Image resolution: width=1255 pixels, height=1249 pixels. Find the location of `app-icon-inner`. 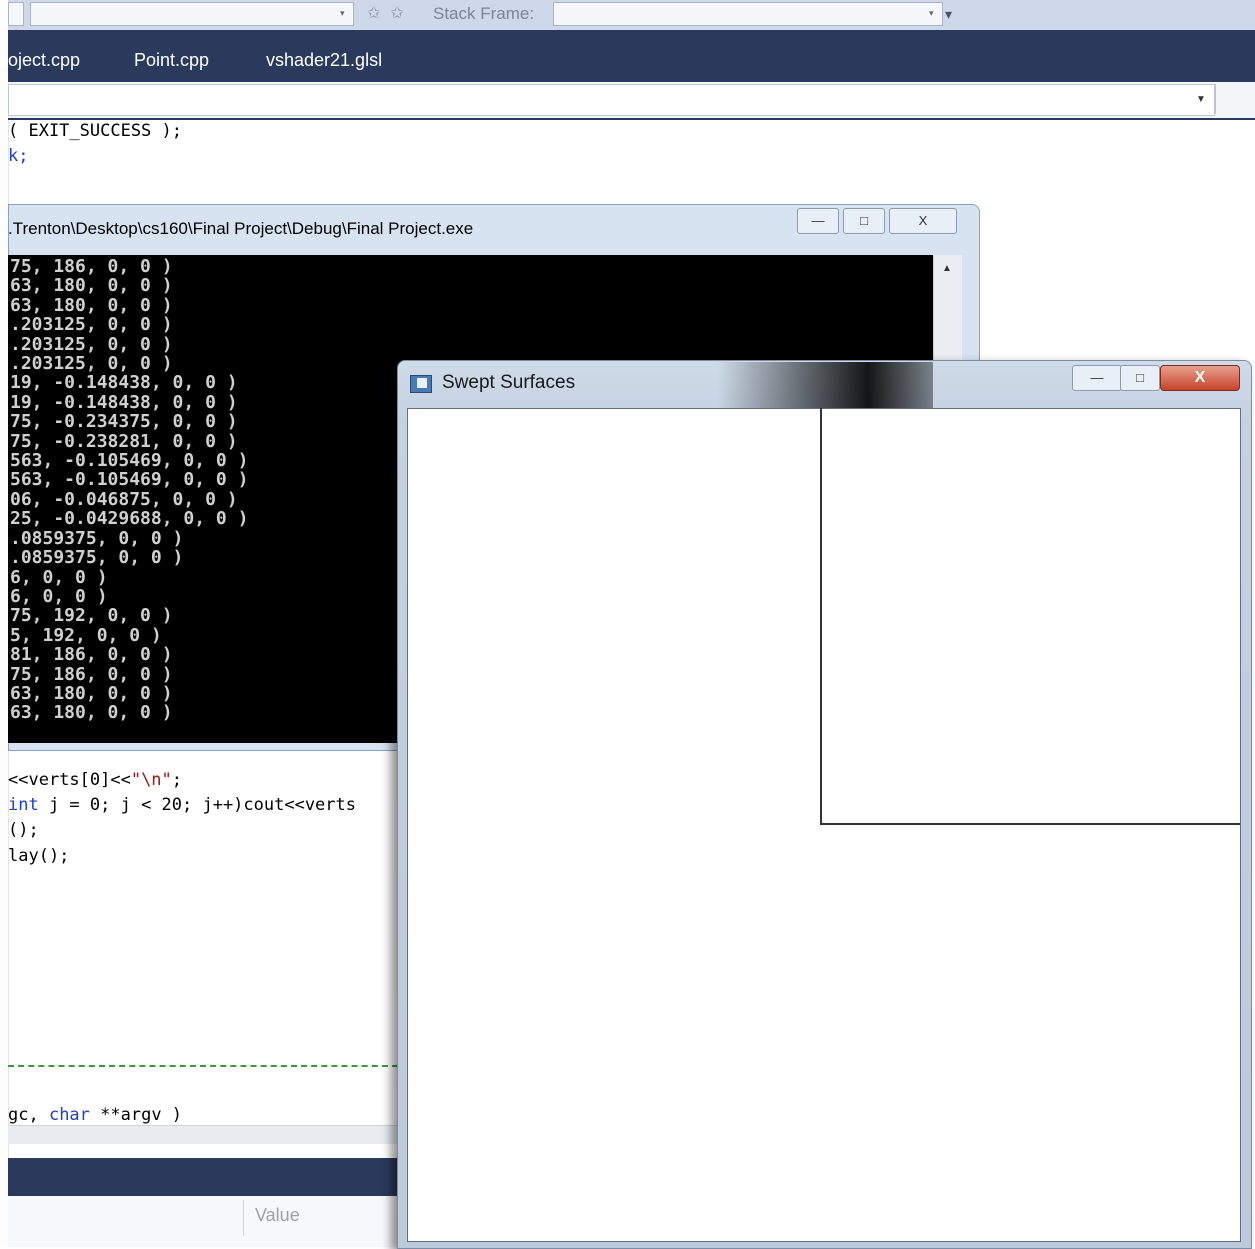

app-icon-inner is located at coordinates (422, 383).